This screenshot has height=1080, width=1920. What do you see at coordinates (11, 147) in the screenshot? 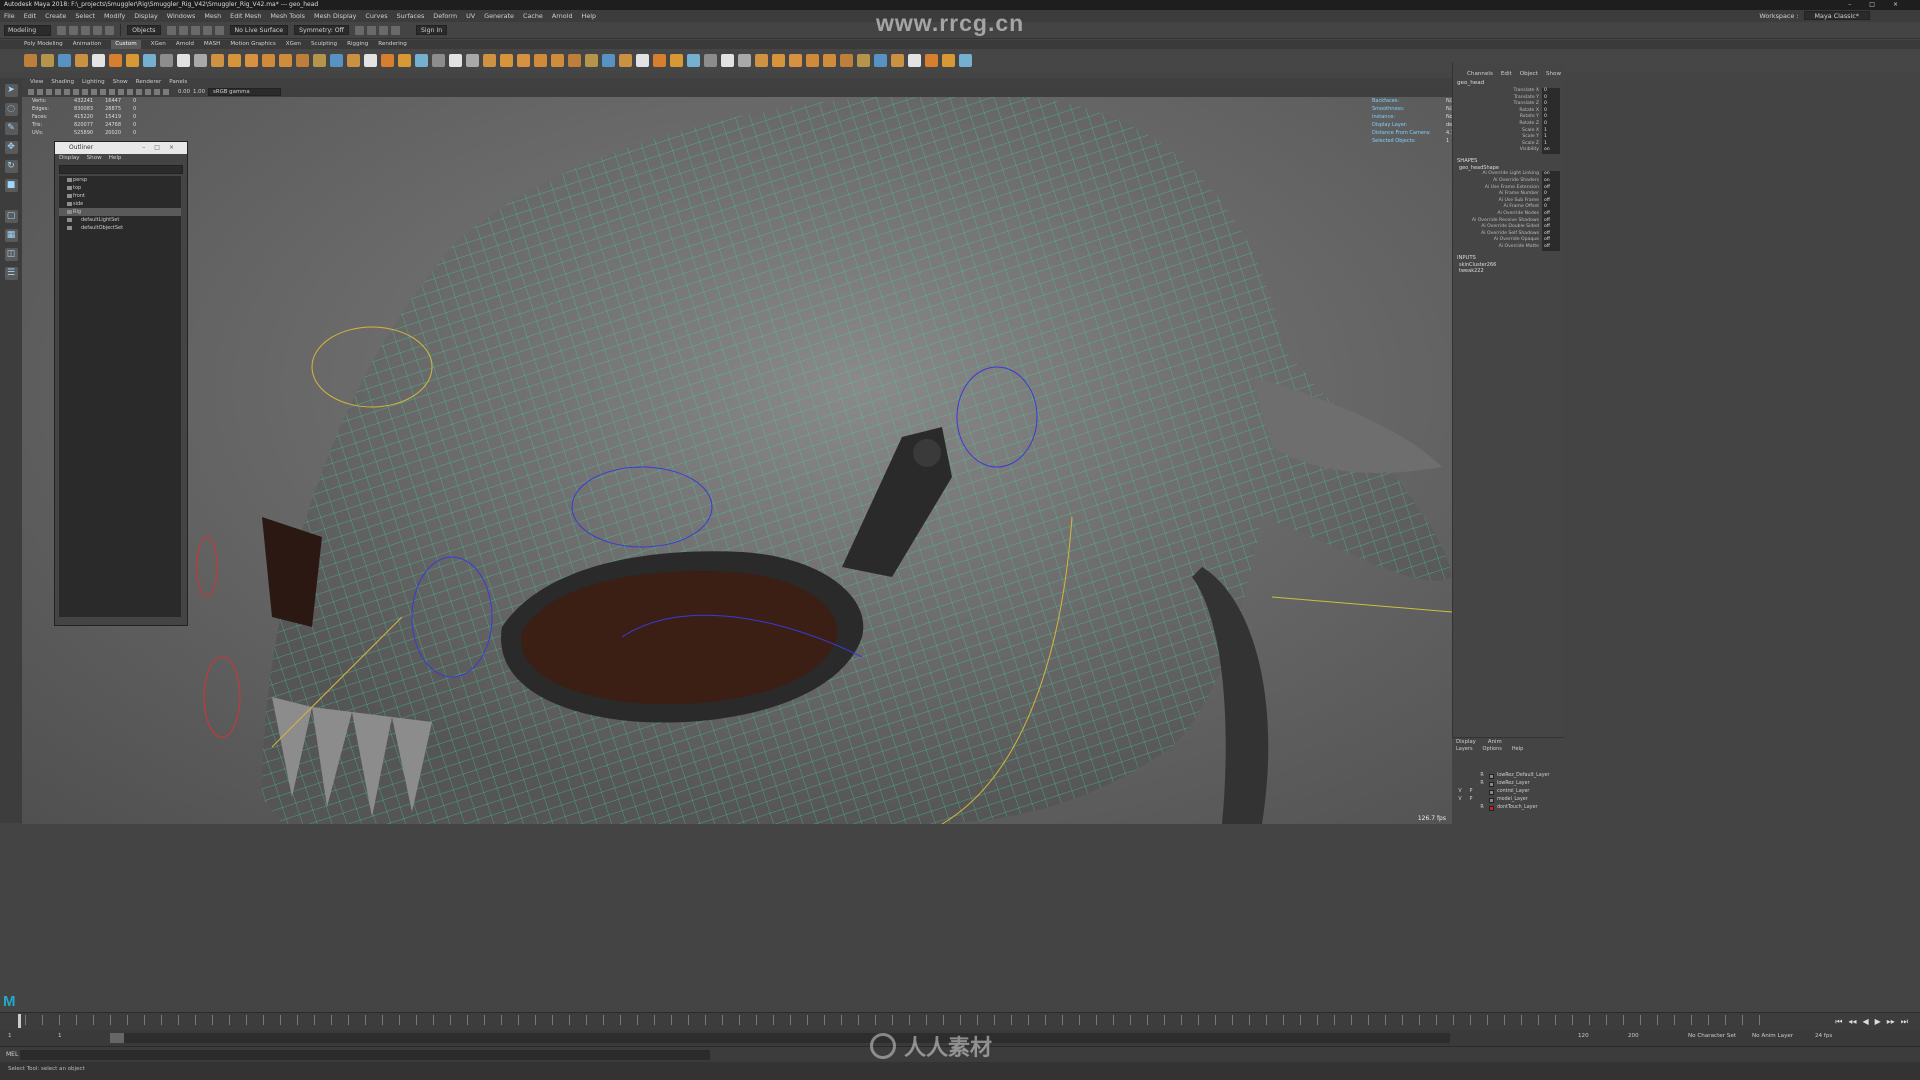
I see `move-tool-icon: ✥` at bounding box center [11, 147].